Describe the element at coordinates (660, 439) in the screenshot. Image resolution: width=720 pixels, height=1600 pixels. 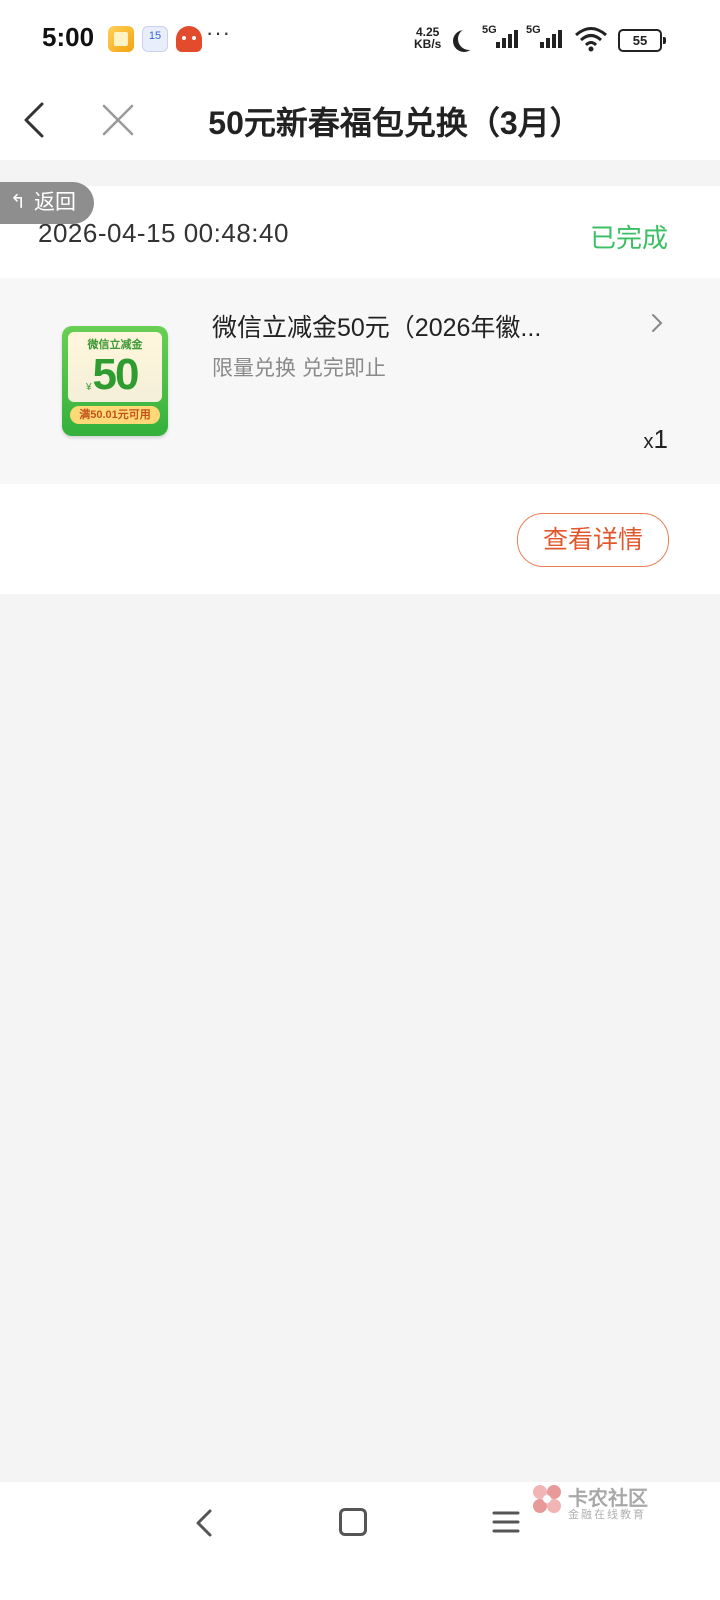
I see `quantity-value: 1` at that location.